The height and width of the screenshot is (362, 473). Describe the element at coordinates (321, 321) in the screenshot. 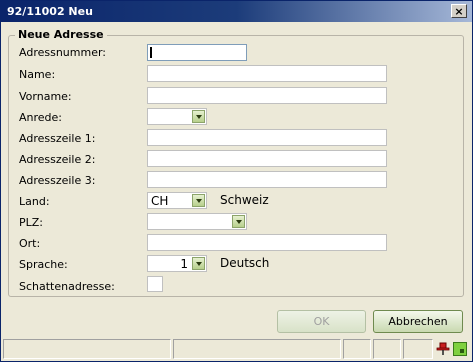

I see `ok-button: OK` at that location.